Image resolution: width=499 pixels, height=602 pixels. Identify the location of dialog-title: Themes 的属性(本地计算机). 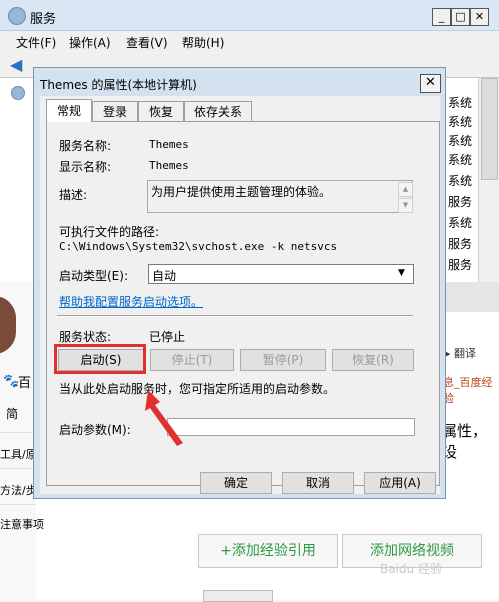
(118, 85).